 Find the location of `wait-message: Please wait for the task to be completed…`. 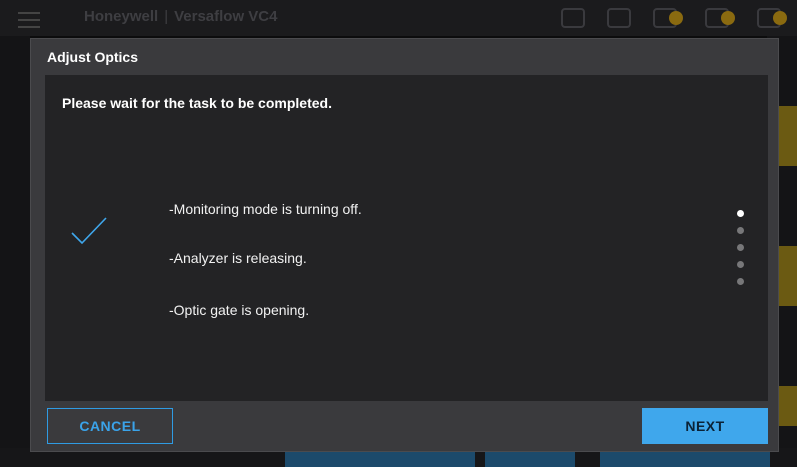

wait-message: Please wait for the task to be completed… is located at coordinates (197, 103).